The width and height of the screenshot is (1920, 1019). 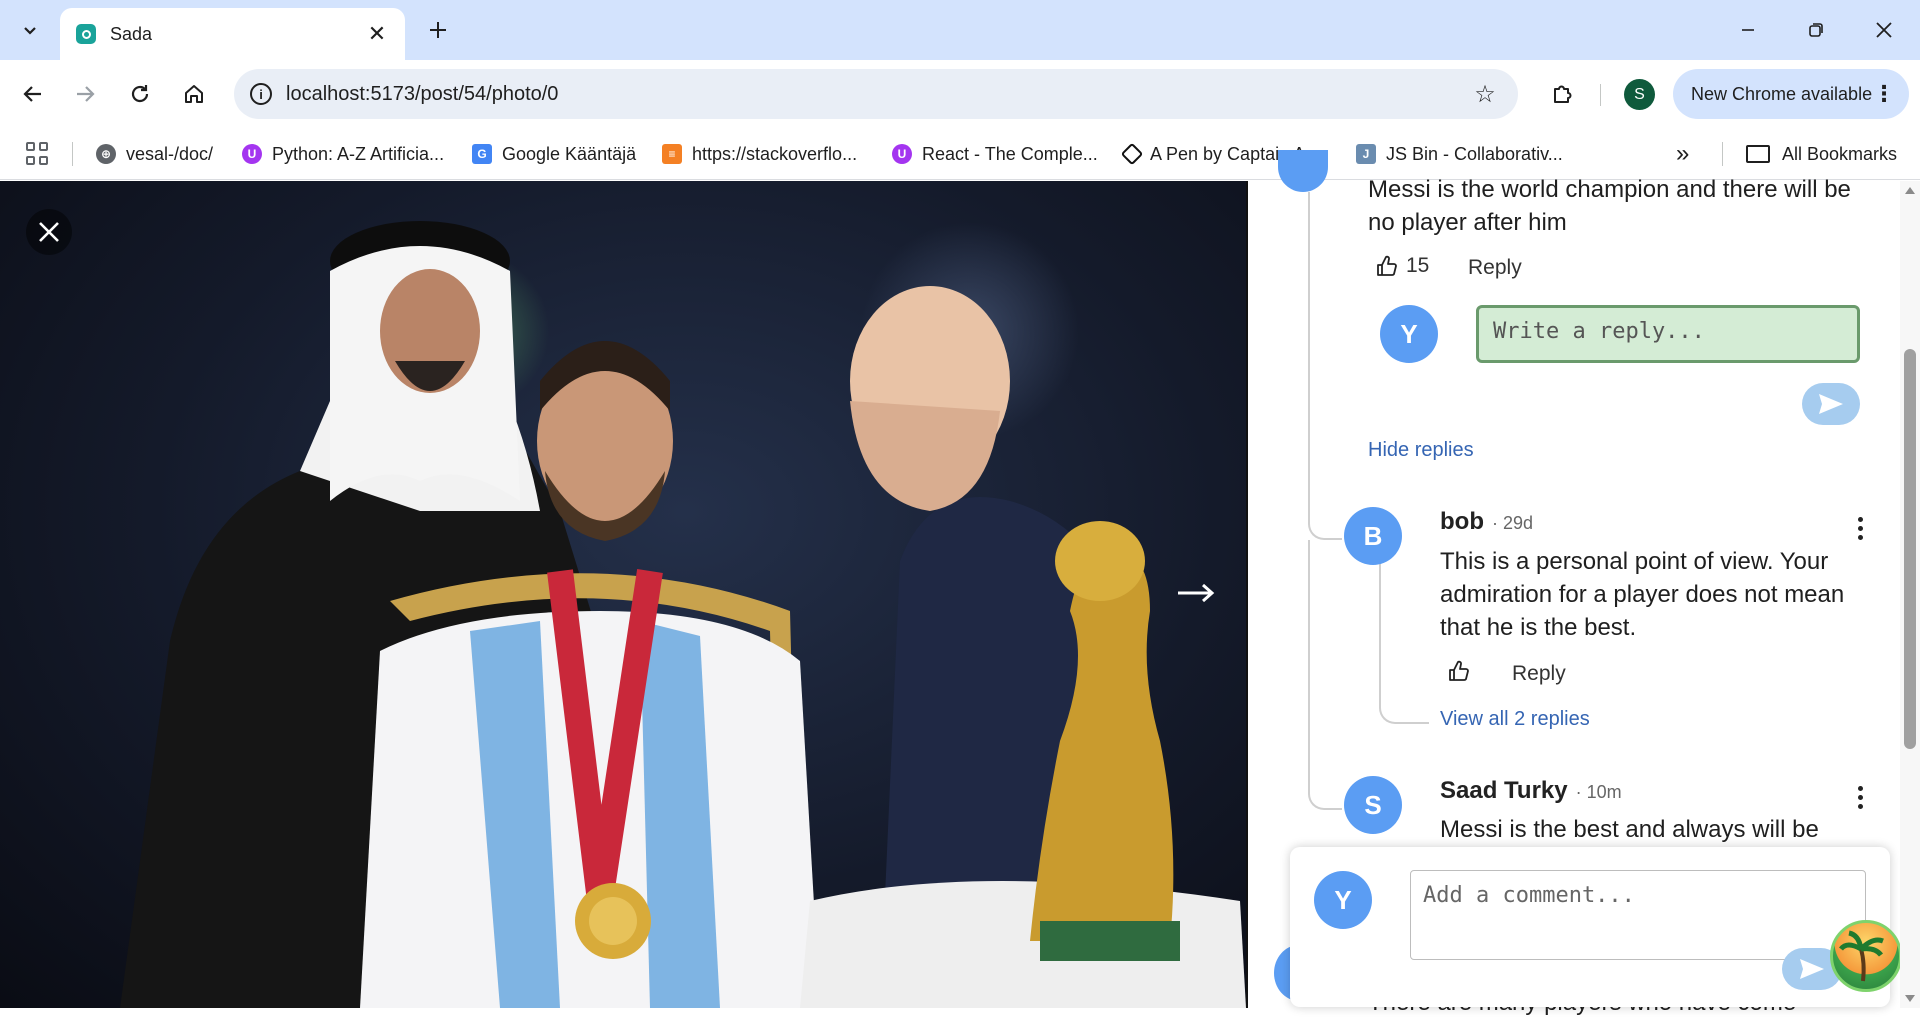 I want to click on new-tab-button, so click(x=438, y=30).